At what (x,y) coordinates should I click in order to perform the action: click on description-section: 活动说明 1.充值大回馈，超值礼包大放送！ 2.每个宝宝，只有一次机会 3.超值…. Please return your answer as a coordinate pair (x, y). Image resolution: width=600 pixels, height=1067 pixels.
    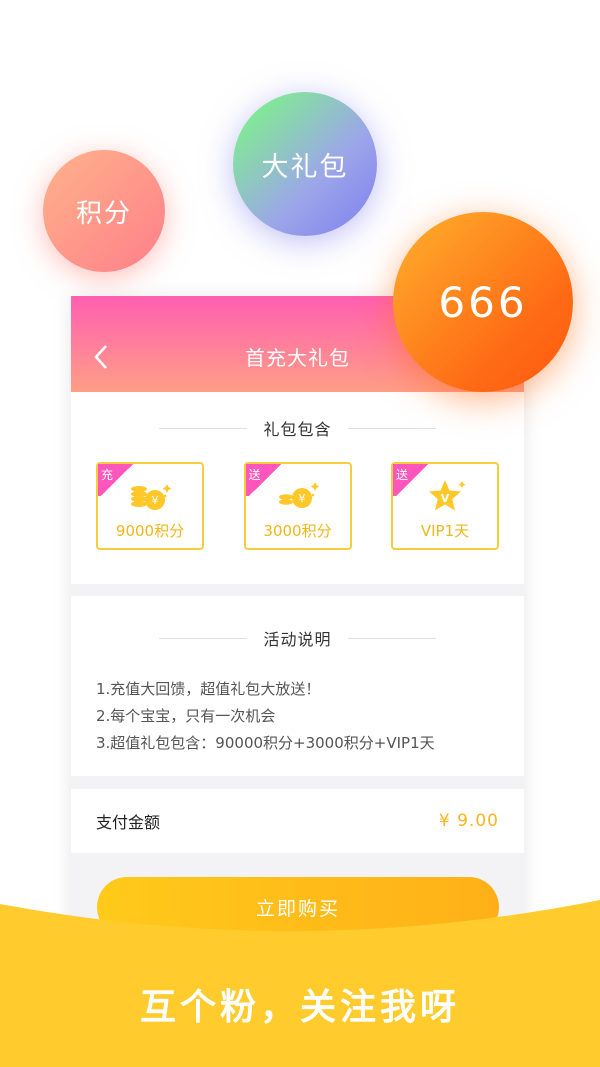
    Looking at the image, I should click on (297, 686).